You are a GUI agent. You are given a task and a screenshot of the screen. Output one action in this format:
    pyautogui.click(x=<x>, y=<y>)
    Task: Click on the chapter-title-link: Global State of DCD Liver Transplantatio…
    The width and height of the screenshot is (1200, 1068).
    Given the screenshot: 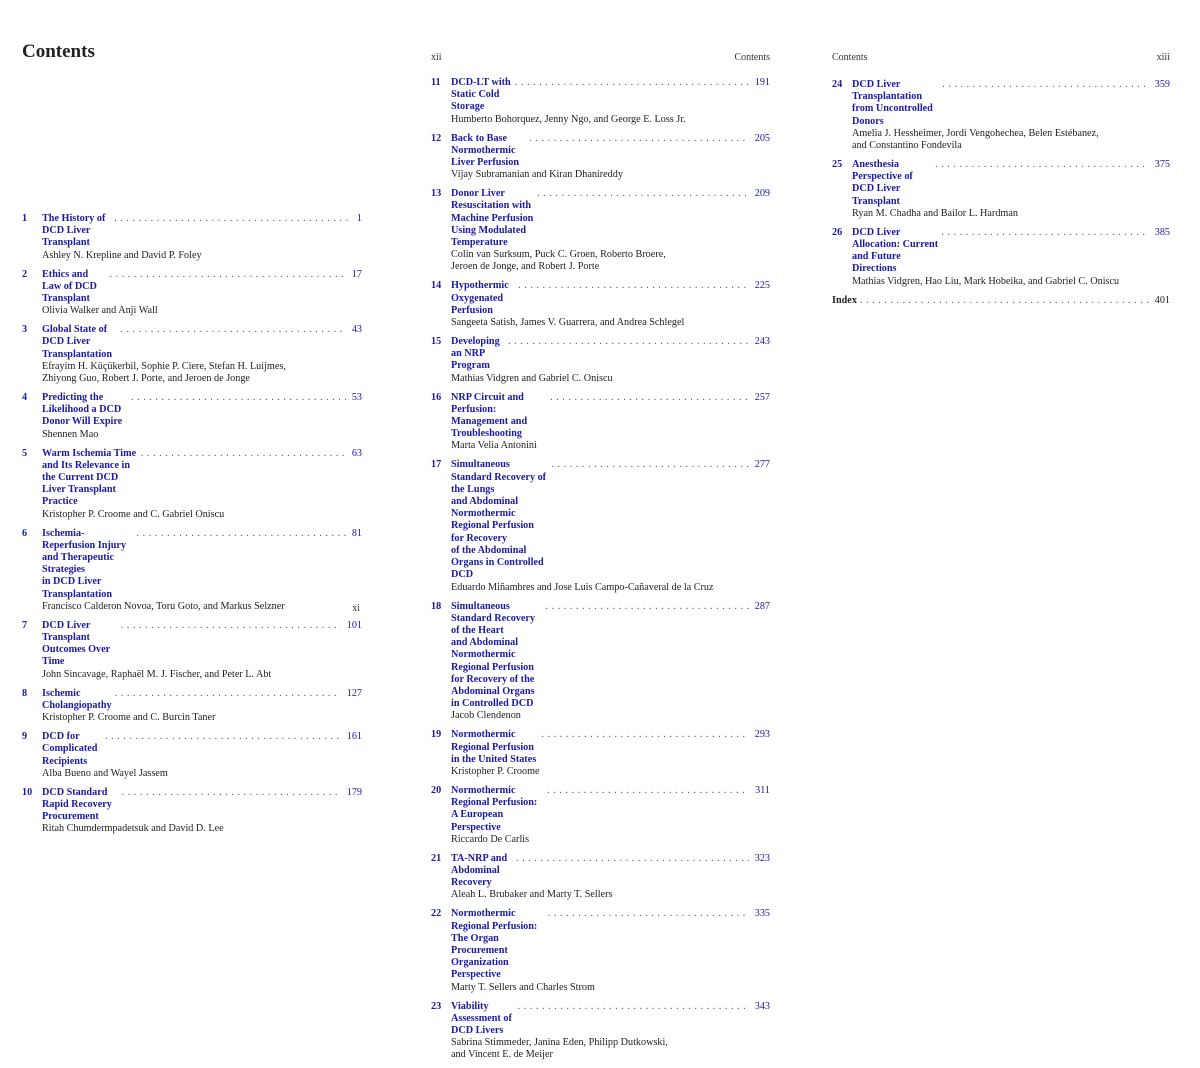 What is the action you would take?
    pyautogui.click(x=79, y=342)
    